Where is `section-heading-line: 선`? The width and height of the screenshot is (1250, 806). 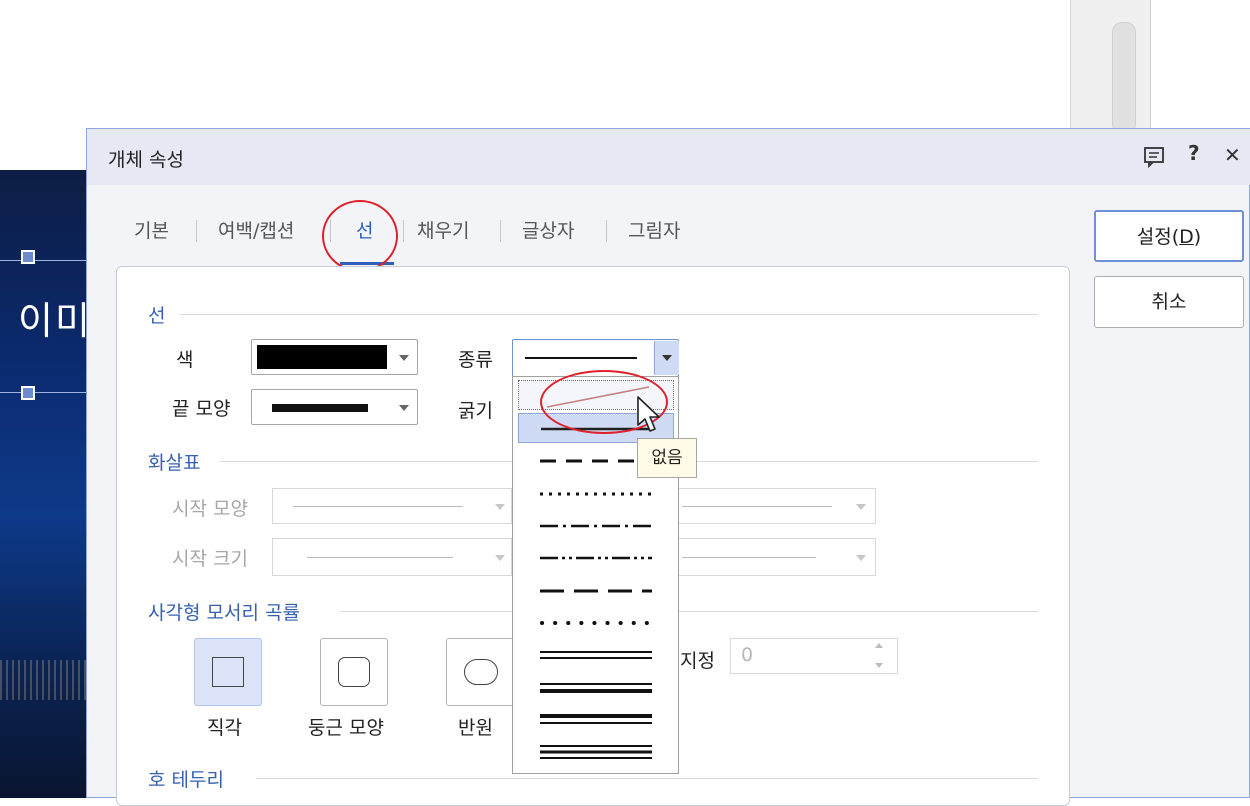
section-heading-line: 선 is located at coordinates (157, 316).